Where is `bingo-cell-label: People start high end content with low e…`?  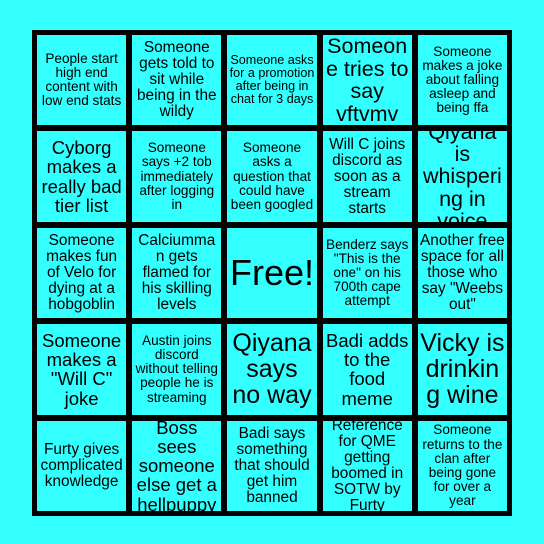
bingo-cell-label: People start high end content with low e… is located at coordinates (81, 79).